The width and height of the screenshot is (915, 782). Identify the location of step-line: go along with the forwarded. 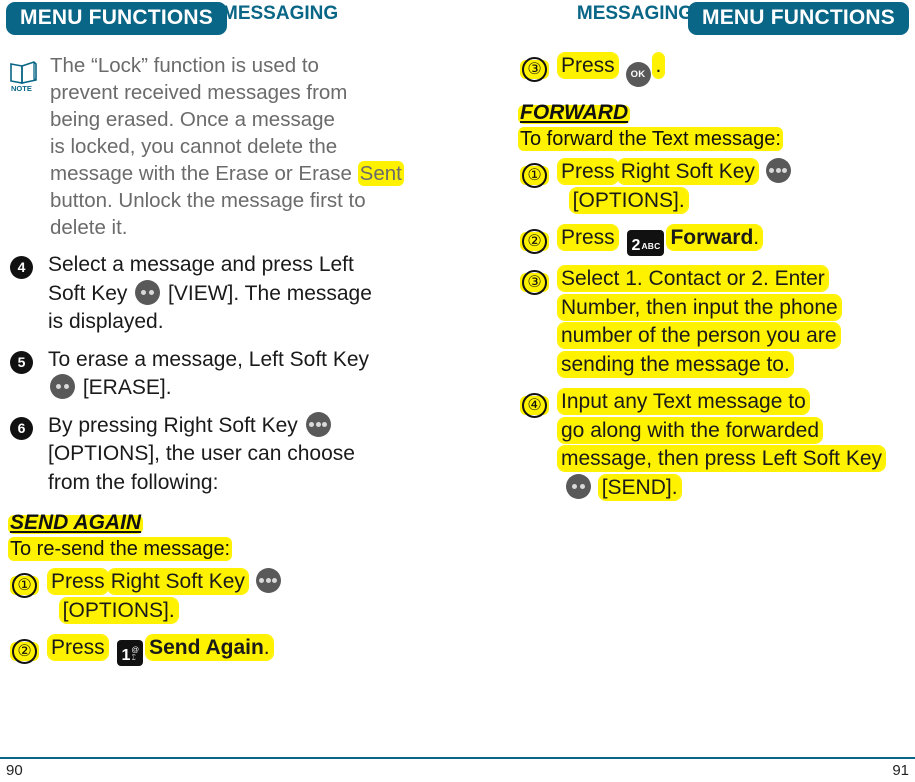
(736, 431).